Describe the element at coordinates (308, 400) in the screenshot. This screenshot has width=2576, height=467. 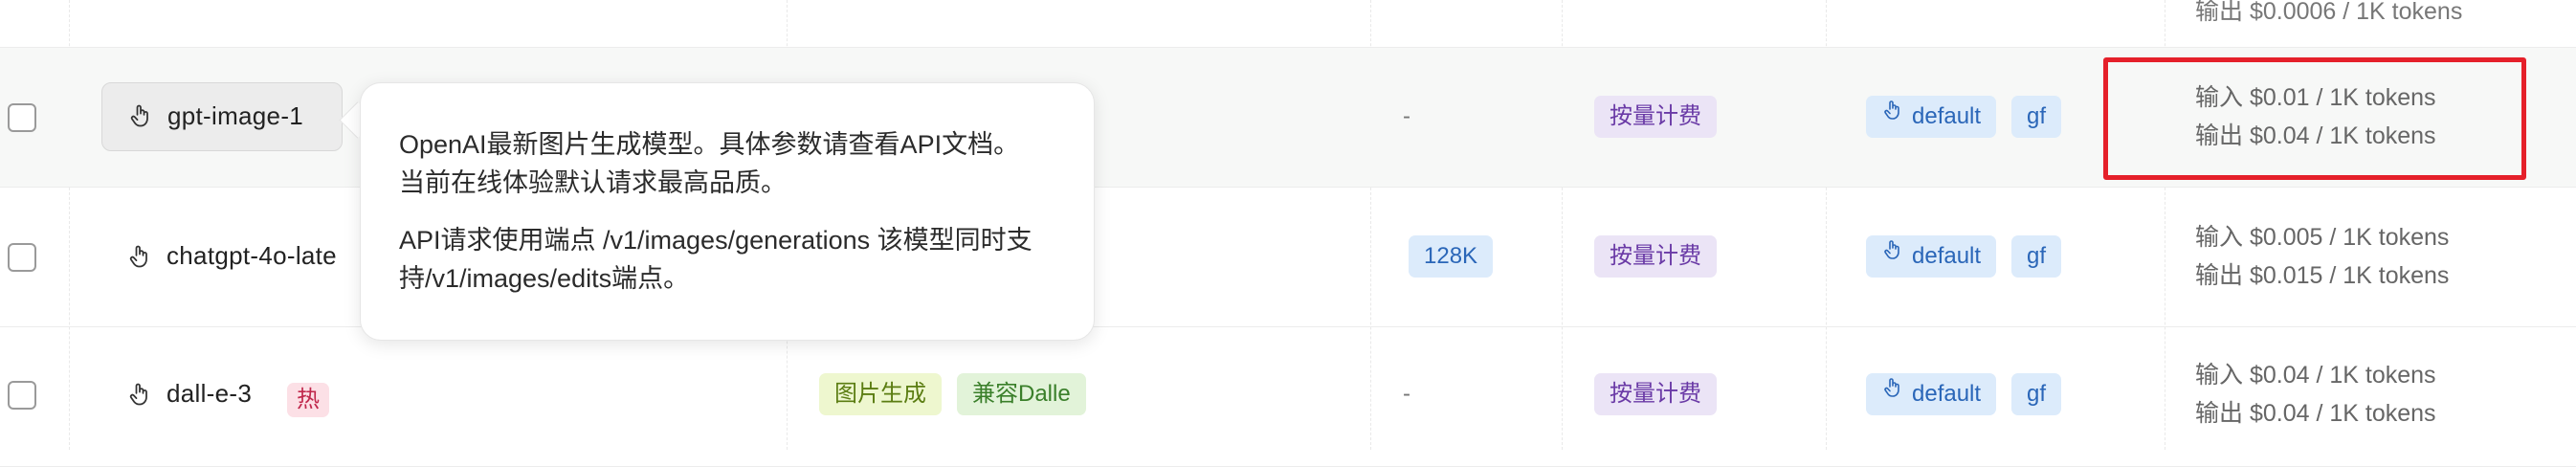
I see `hot-badge: 热` at that location.